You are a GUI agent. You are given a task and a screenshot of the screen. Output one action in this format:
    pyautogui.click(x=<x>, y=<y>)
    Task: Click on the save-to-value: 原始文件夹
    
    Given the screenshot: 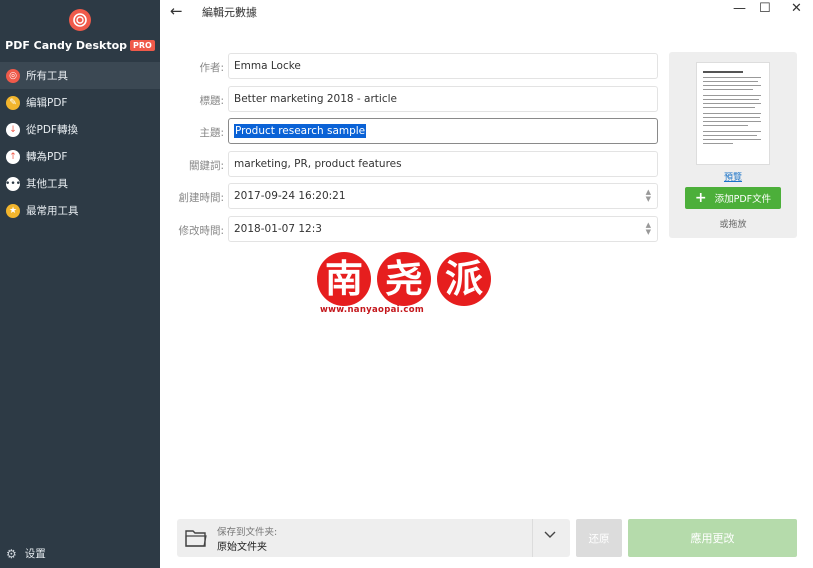 What is the action you would take?
    pyautogui.click(x=242, y=547)
    